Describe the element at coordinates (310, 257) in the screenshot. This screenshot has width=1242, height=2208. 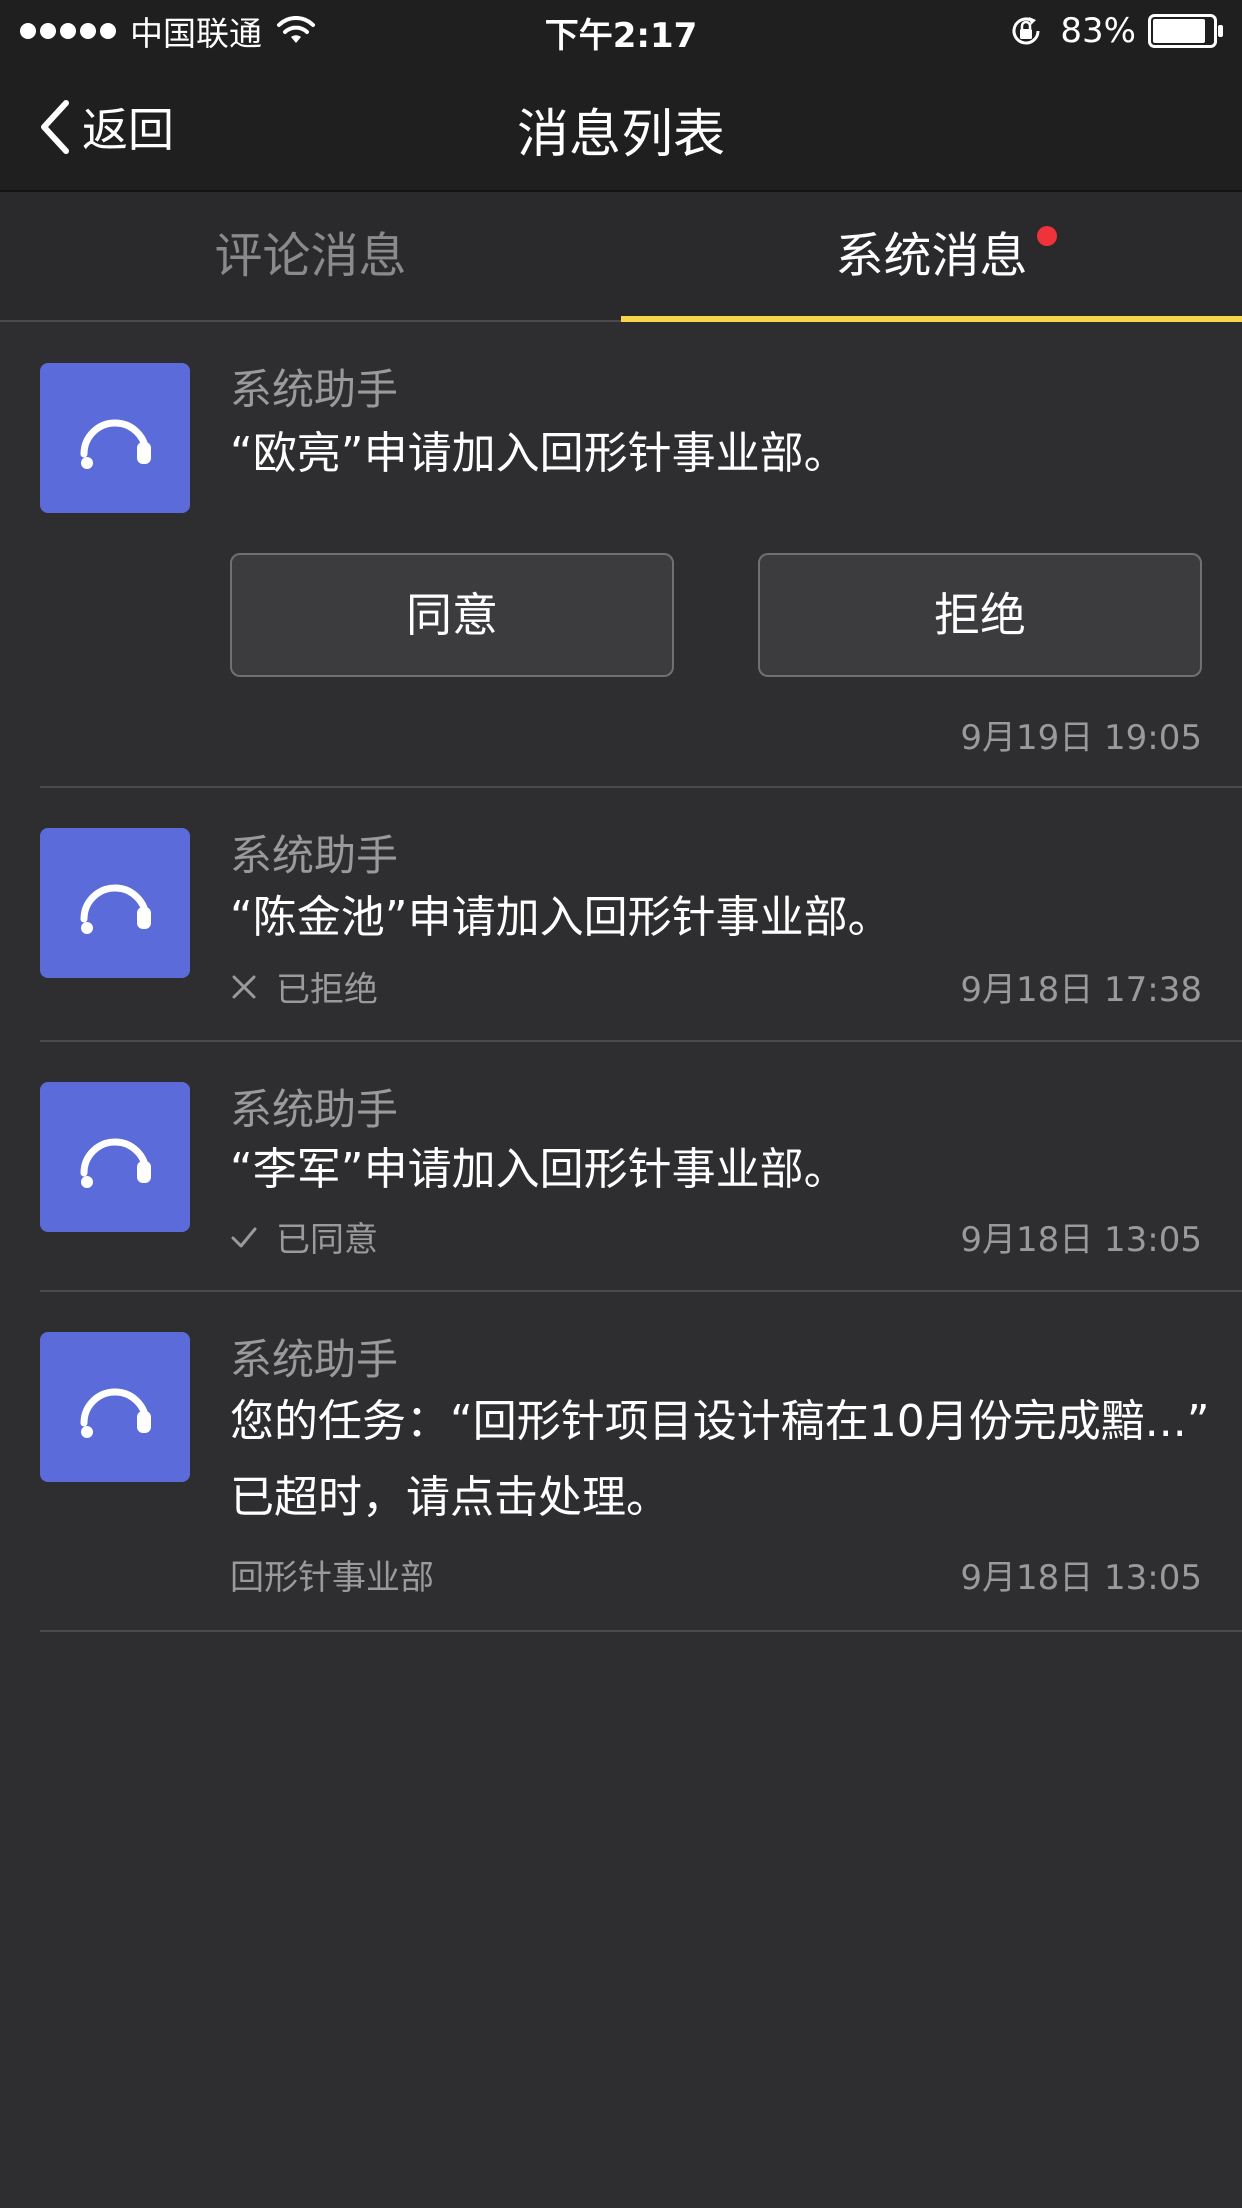
I see `tab-comment-messages: 评论消息` at that location.